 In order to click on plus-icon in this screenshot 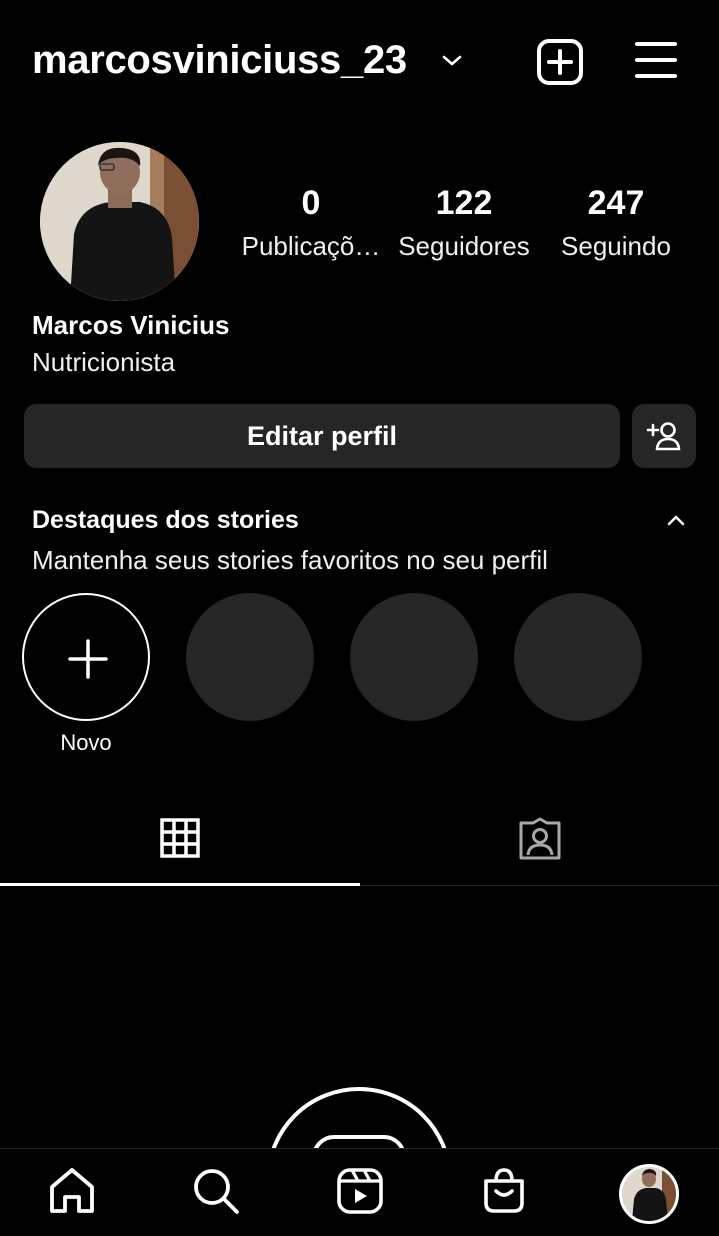, I will do `click(88, 659)`.